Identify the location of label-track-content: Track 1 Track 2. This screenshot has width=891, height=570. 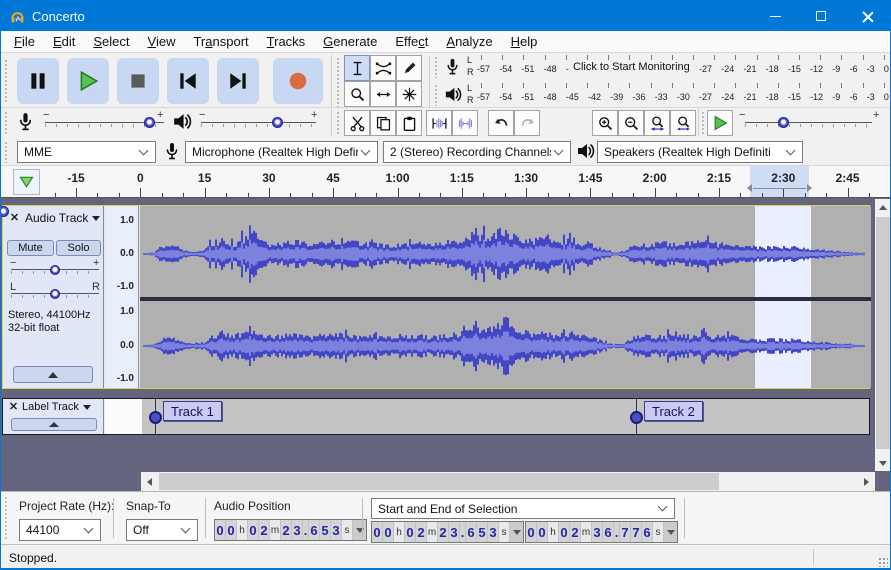
(487, 416).